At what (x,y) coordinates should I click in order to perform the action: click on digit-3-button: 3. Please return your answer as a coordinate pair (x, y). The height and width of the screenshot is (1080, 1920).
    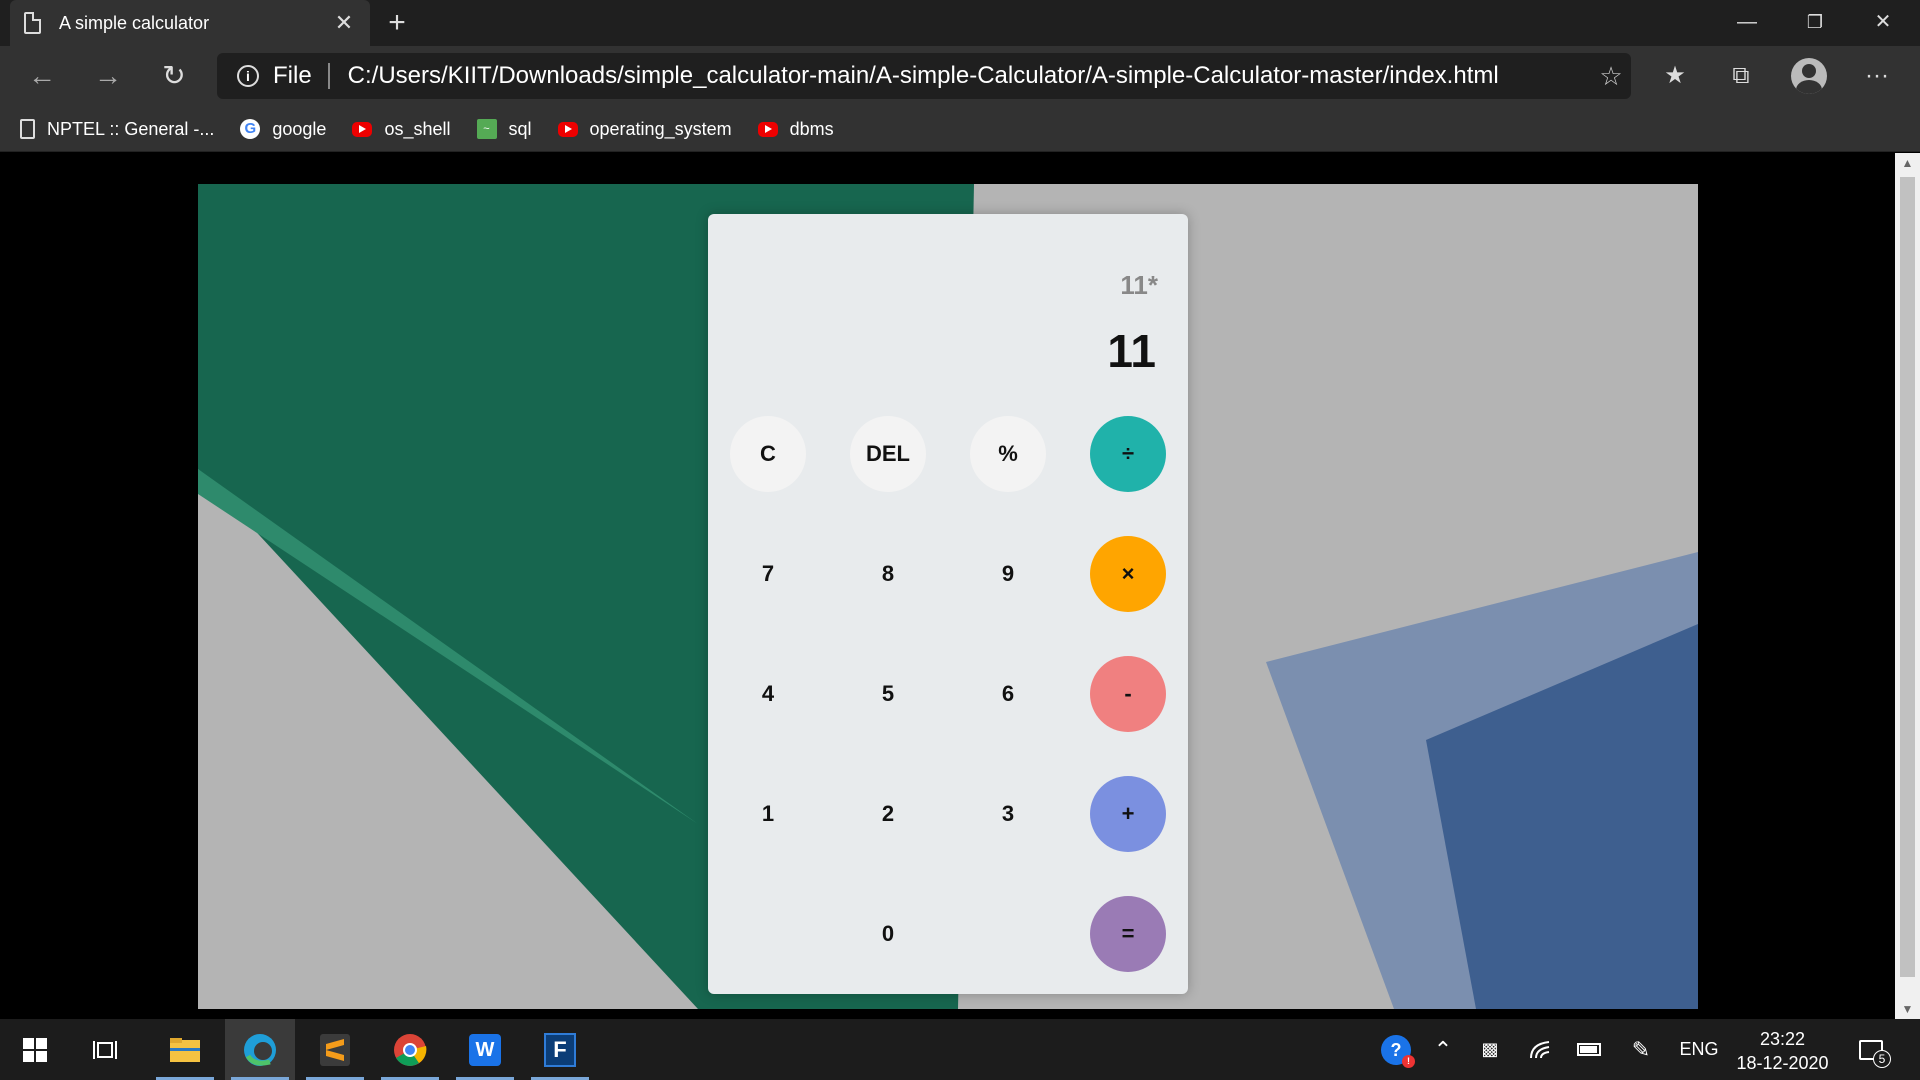
    Looking at the image, I should click on (1008, 814).